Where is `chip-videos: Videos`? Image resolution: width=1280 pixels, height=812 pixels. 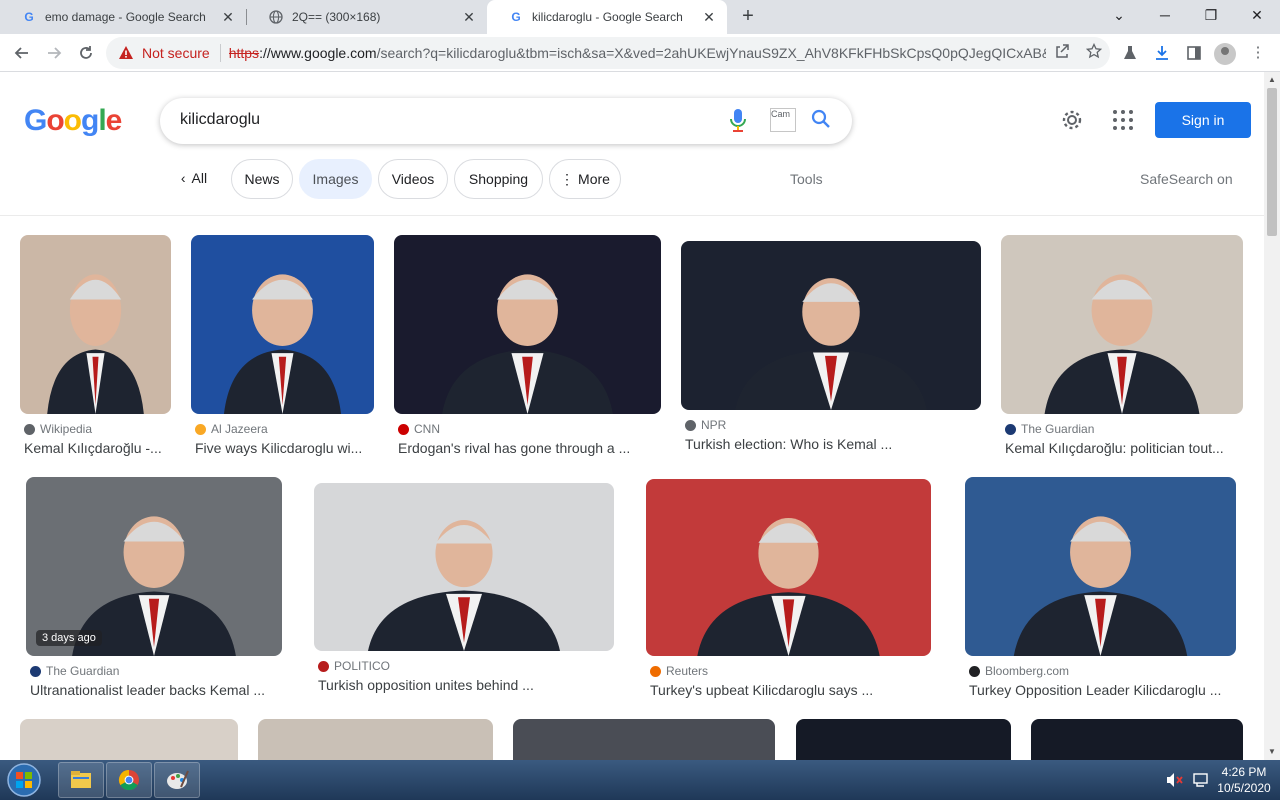 chip-videos: Videos is located at coordinates (413, 179).